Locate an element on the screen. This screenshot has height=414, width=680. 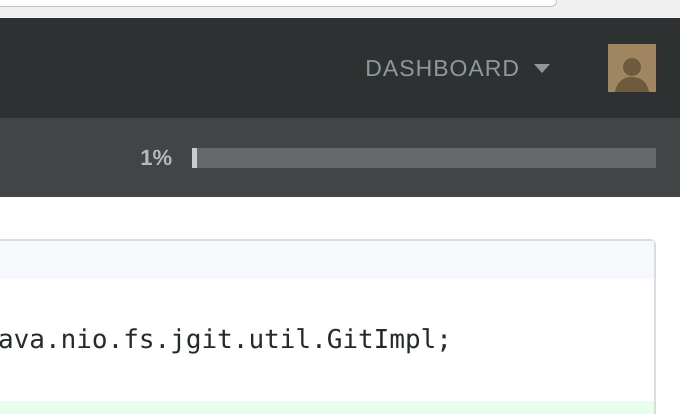
progress-reading: 1% is located at coordinates (156, 157).